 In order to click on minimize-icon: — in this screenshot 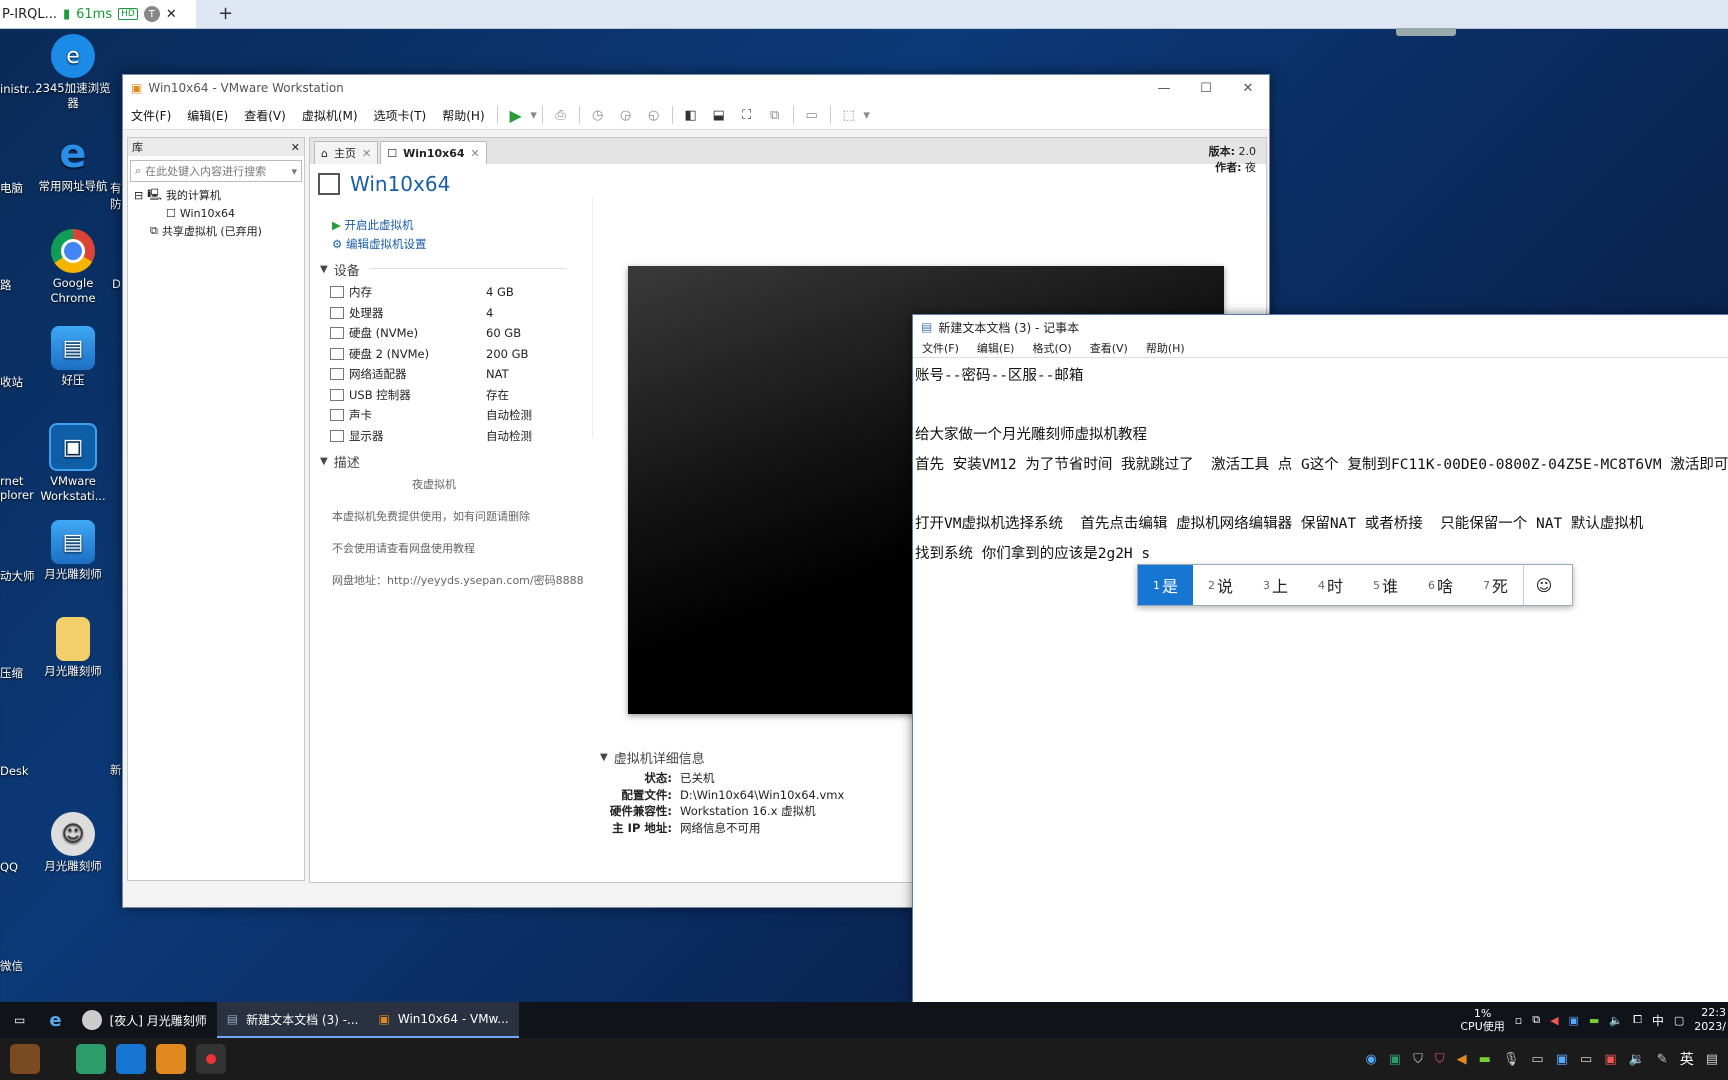, I will do `click(1164, 88)`.